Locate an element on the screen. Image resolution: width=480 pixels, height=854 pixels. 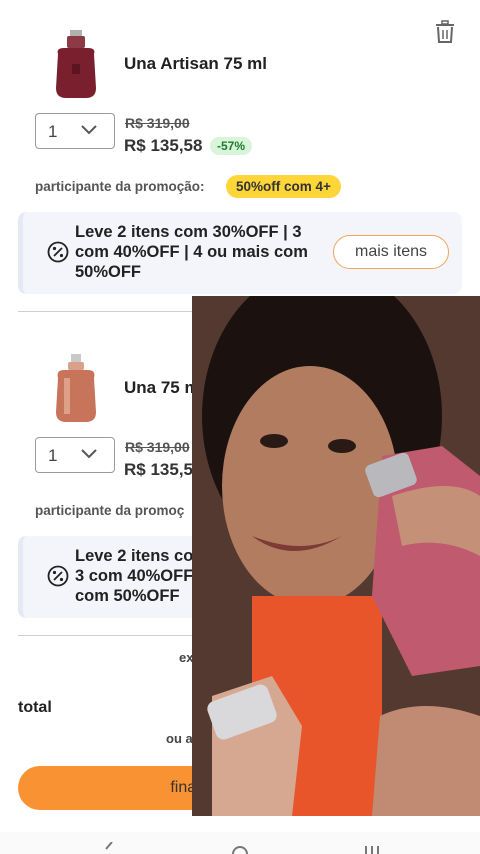
product-name: Una 75 m is located at coordinates (162, 388).